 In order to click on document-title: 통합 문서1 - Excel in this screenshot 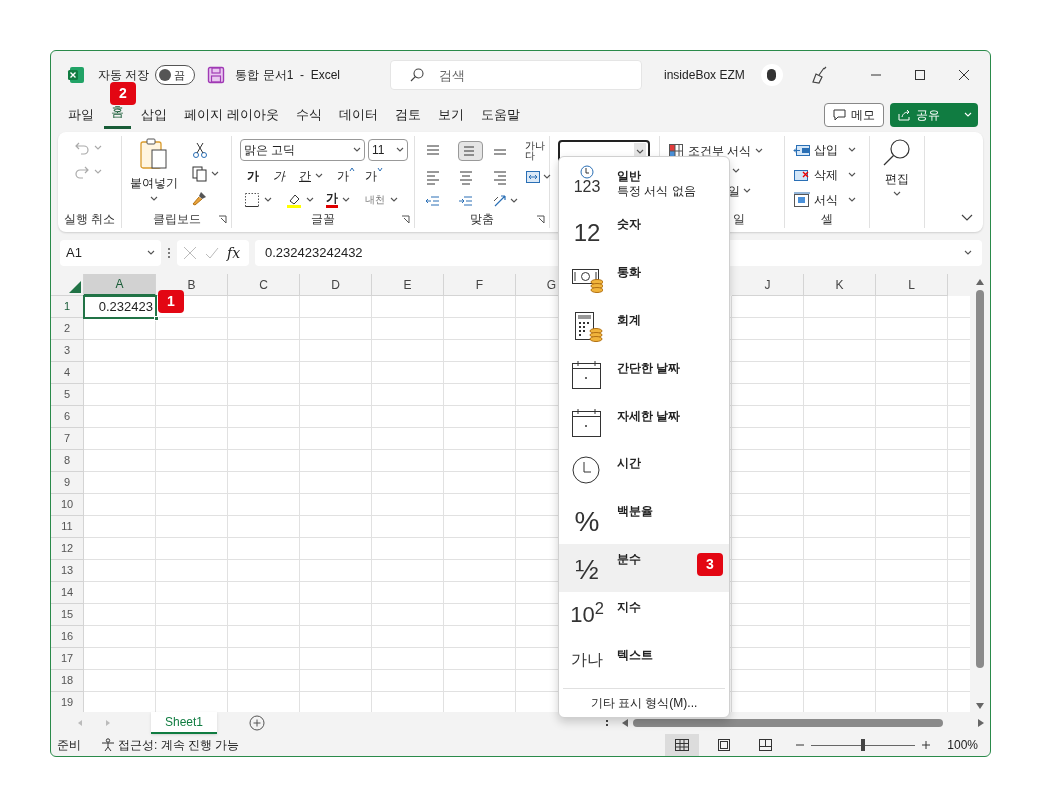, I will do `click(288, 75)`.